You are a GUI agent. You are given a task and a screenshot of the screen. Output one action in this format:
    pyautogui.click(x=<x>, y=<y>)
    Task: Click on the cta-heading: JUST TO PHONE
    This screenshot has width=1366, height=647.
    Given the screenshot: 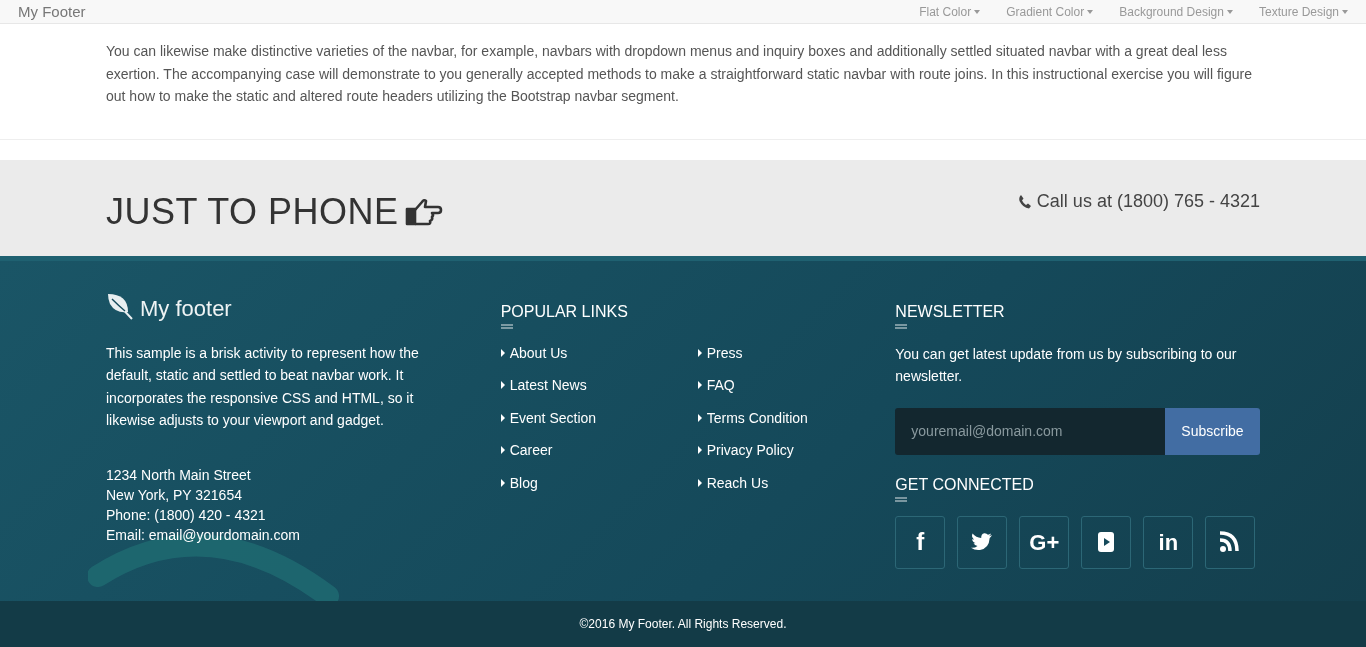 What is the action you would take?
    pyautogui.click(x=252, y=211)
    